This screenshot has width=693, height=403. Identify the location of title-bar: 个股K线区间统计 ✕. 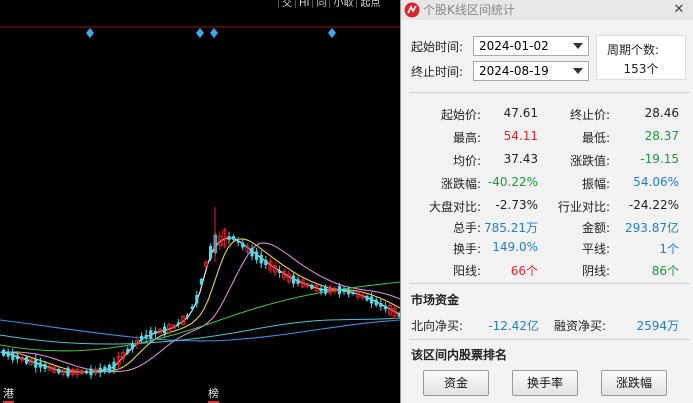
(547, 10).